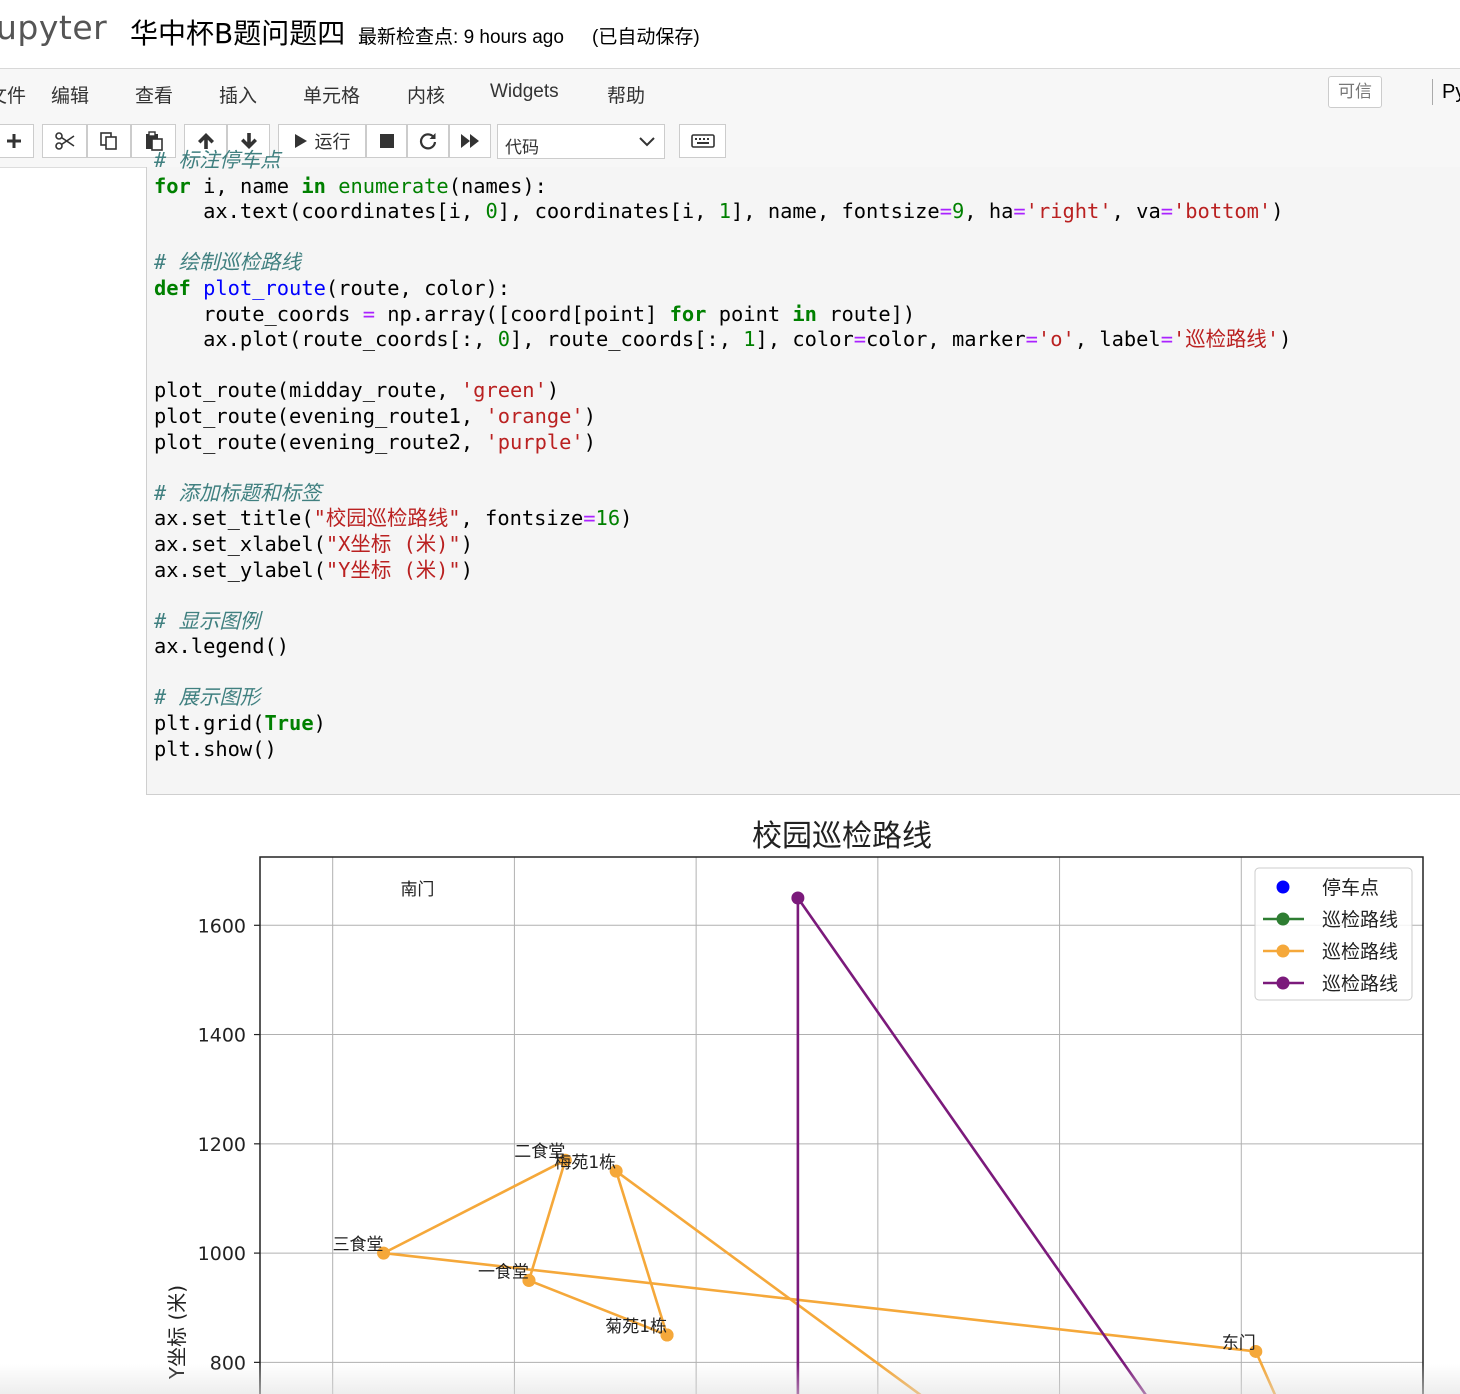  Describe the element at coordinates (426, 94) in the screenshot. I see `menu-kernel: 内核` at that location.